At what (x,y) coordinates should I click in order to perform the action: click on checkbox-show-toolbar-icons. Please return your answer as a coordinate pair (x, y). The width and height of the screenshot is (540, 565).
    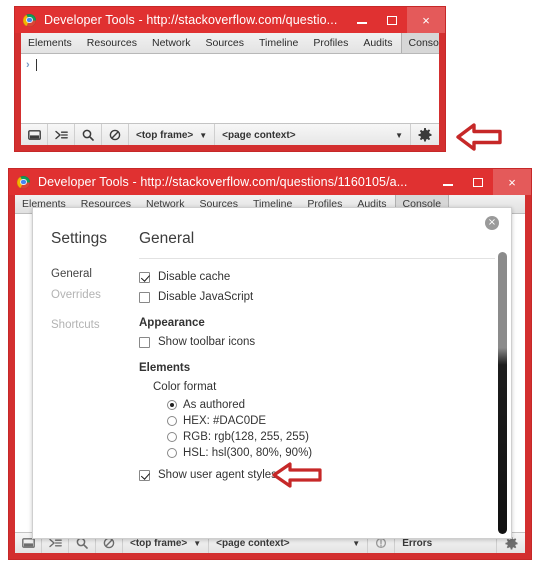
    Looking at the image, I should click on (144, 342).